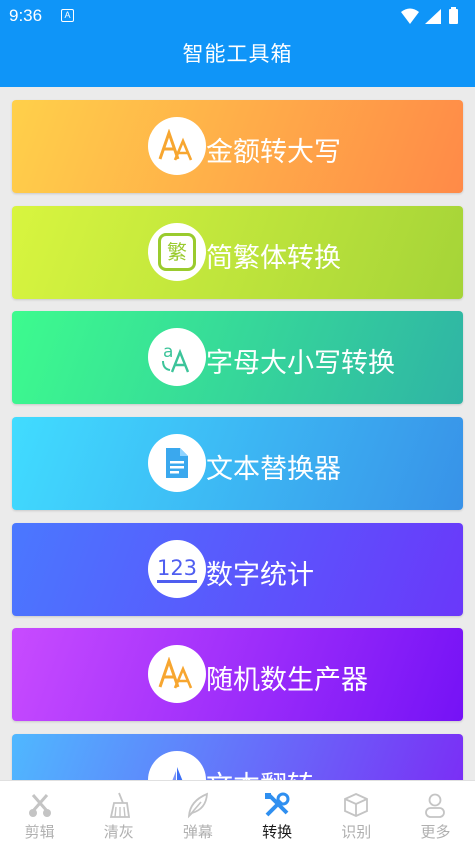 The height and width of the screenshot is (844, 475). I want to click on tab-convert: 转换, so click(277, 812).